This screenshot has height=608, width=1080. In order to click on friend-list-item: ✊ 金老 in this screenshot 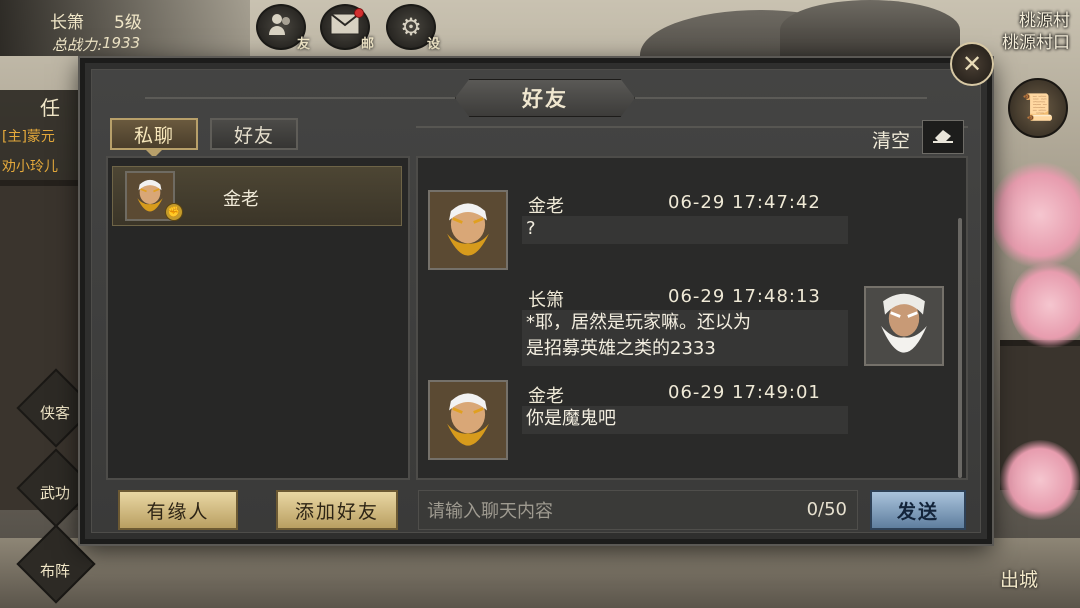, I will do `click(257, 196)`.